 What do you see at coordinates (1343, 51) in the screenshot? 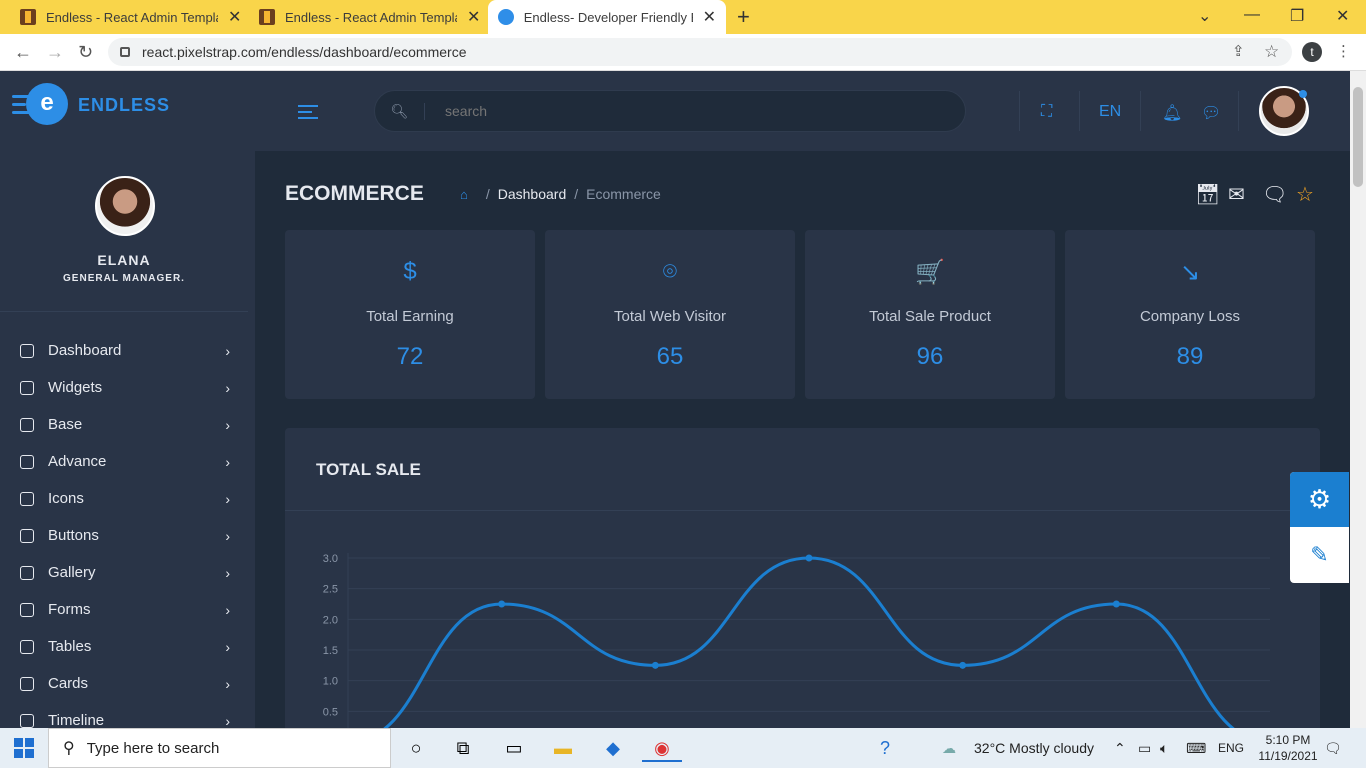
I see `browser-menu-icon: ⋮` at bounding box center [1343, 51].